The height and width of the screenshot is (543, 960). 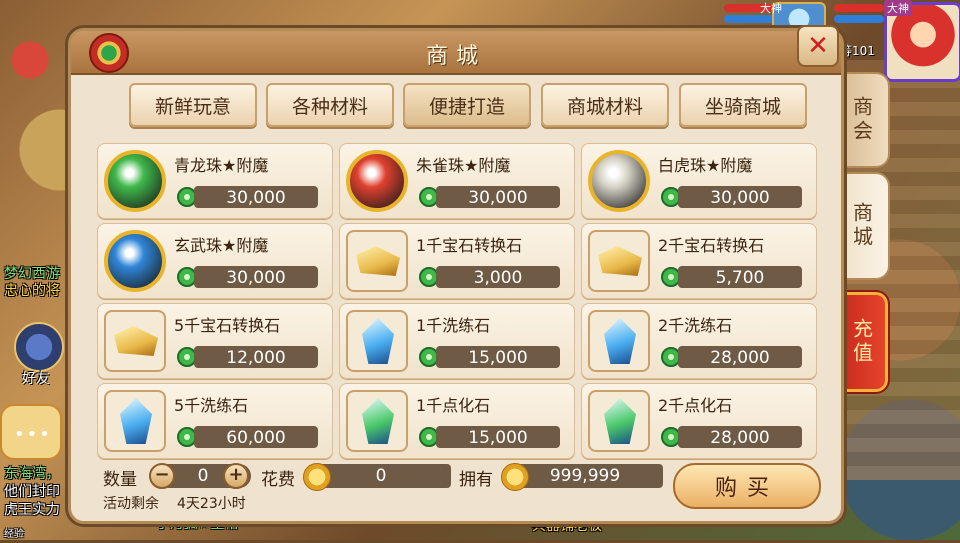 I want to click on title-bar: 商城, so click(x=456, y=53).